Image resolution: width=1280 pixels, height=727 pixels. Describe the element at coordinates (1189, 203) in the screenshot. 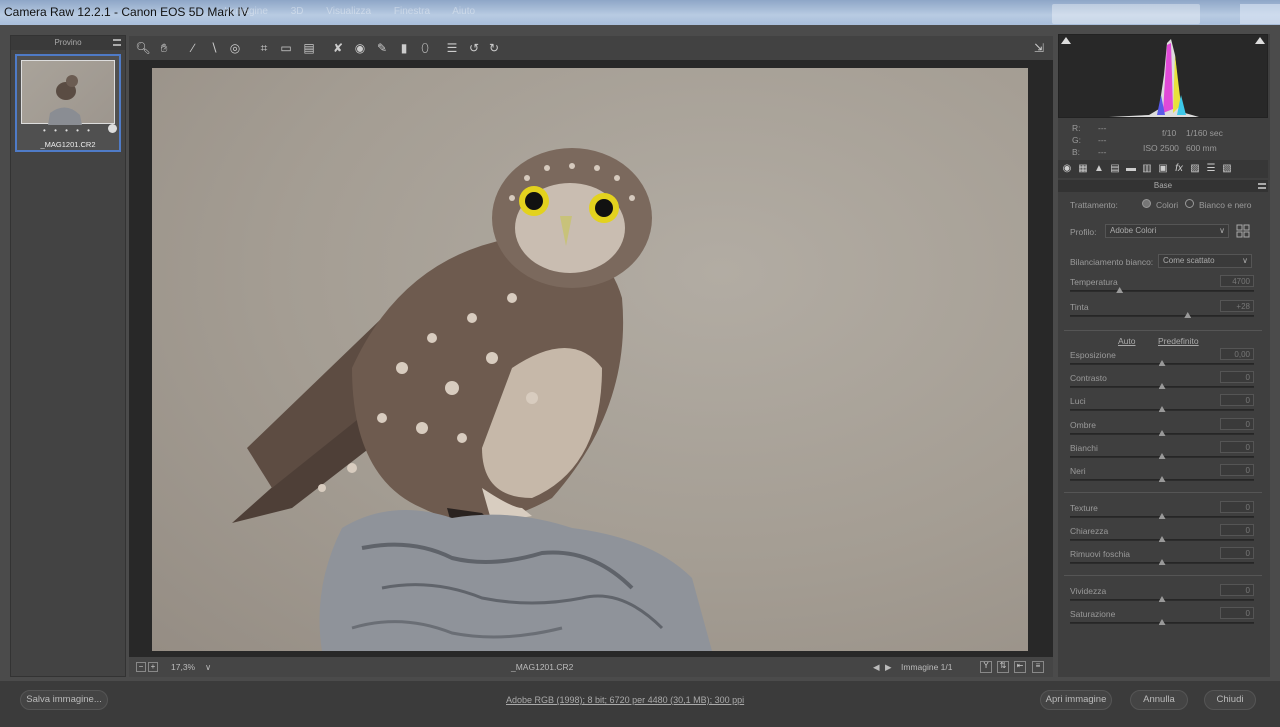

I see `treatment-bw-radio` at that location.